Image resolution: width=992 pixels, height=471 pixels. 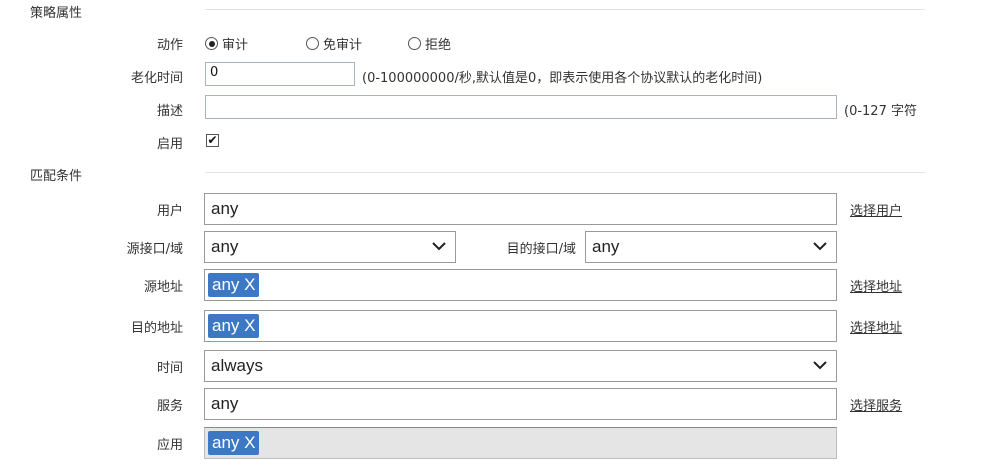 What do you see at coordinates (225, 403) in the screenshot?
I see `service-value: any` at bounding box center [225, 403].